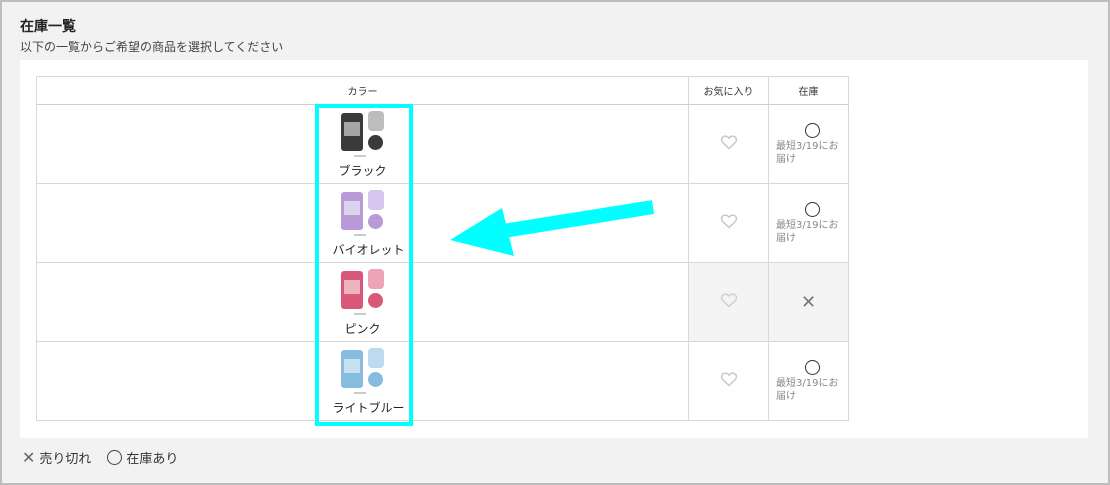 The width and height of the screenshot is (1110, 485). What do you see at coordinates (368, 250) in the screenshot?
I see `color-name: バイオレット` at bounding box center [368, 250].